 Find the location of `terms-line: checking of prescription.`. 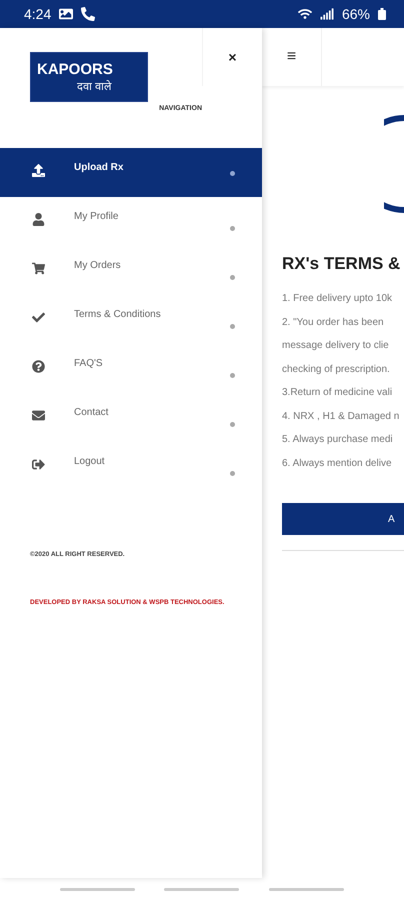

terms-line: checking of prescription. is located at coordinates (336, 369).